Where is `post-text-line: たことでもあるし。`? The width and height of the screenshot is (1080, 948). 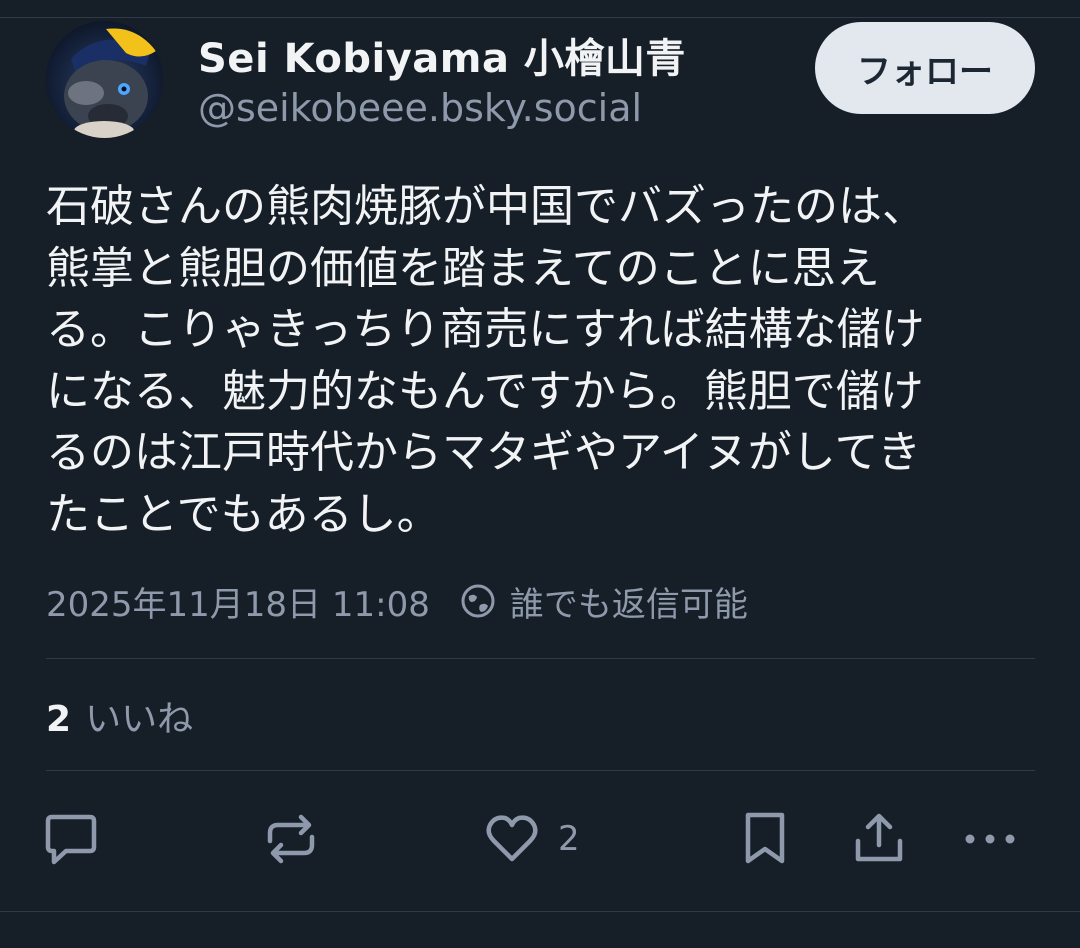
post-text-line: たことでもあるし。 is located at coordinates (243, 514).